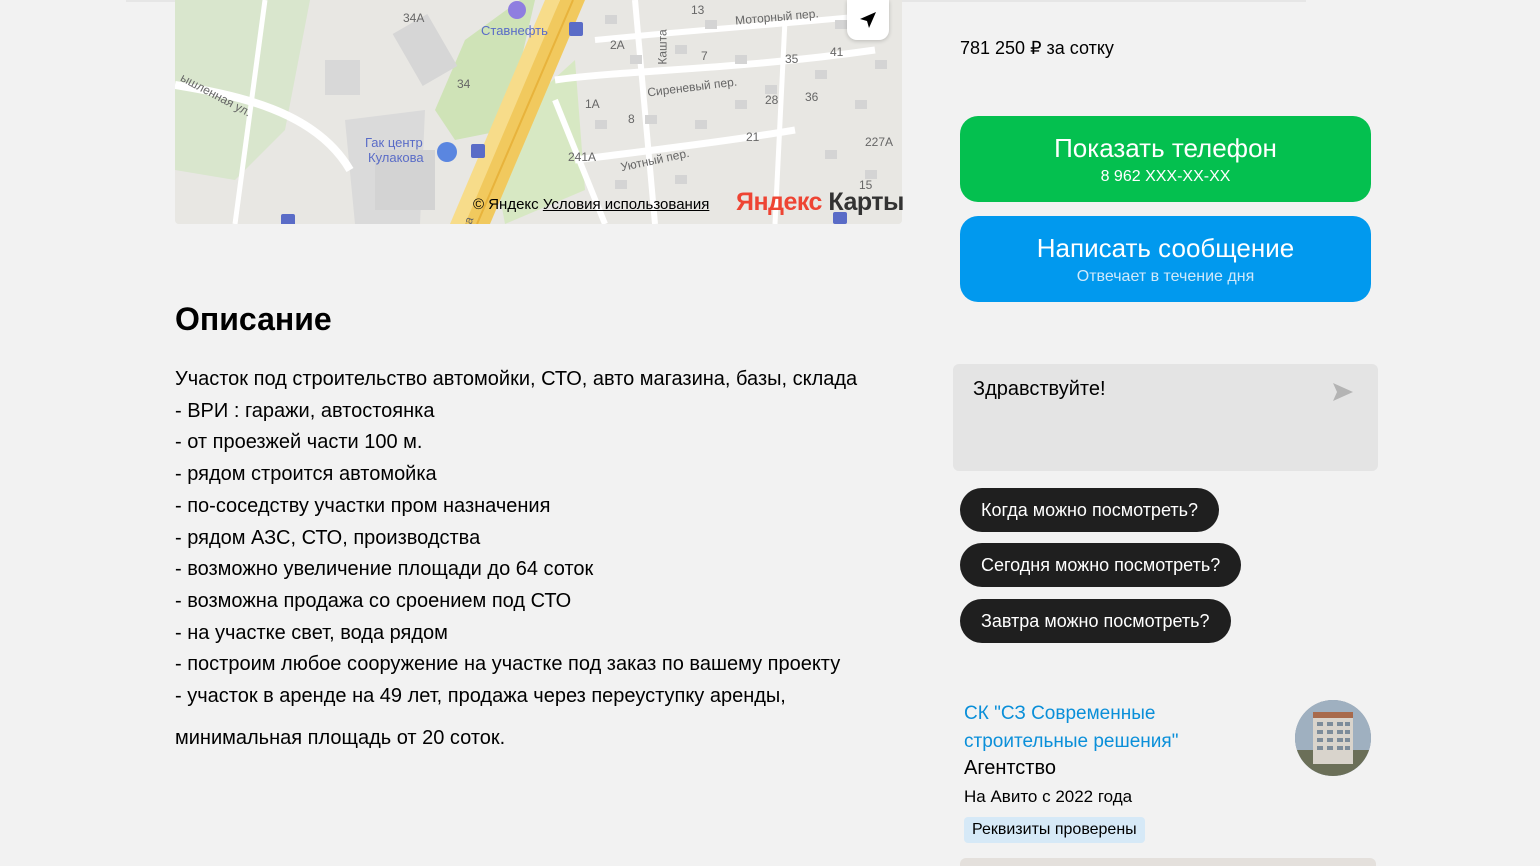  Describe the element at coordinates (779, 202) in the screenshot. I see `yandex-logo-word: Яндекс` at that location.